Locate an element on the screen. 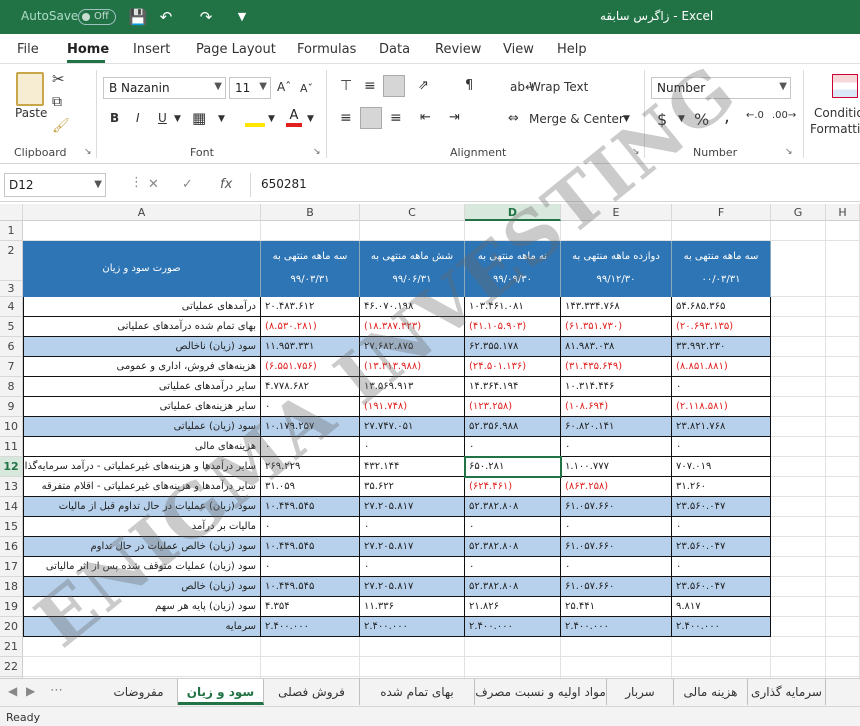 The width and height of the screenshot is (860, 726). decrease-font-icon: Aˇ is located at coordinates (306, 88).